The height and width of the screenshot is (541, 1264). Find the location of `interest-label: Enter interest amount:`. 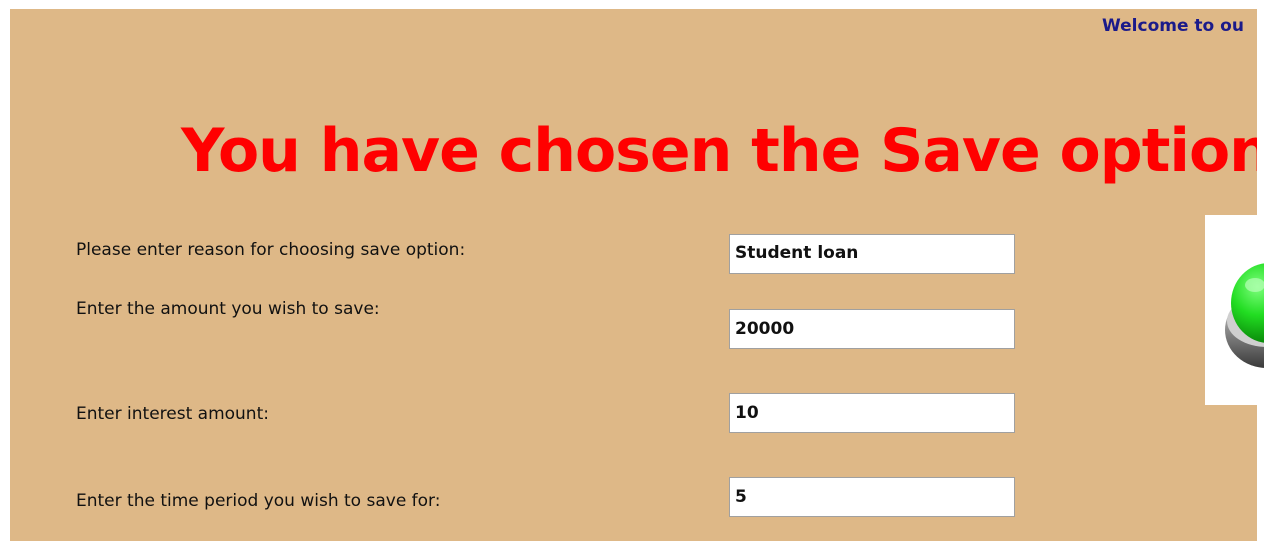

interest-label: Enter interest amount: is located at coordinates (172, 414).